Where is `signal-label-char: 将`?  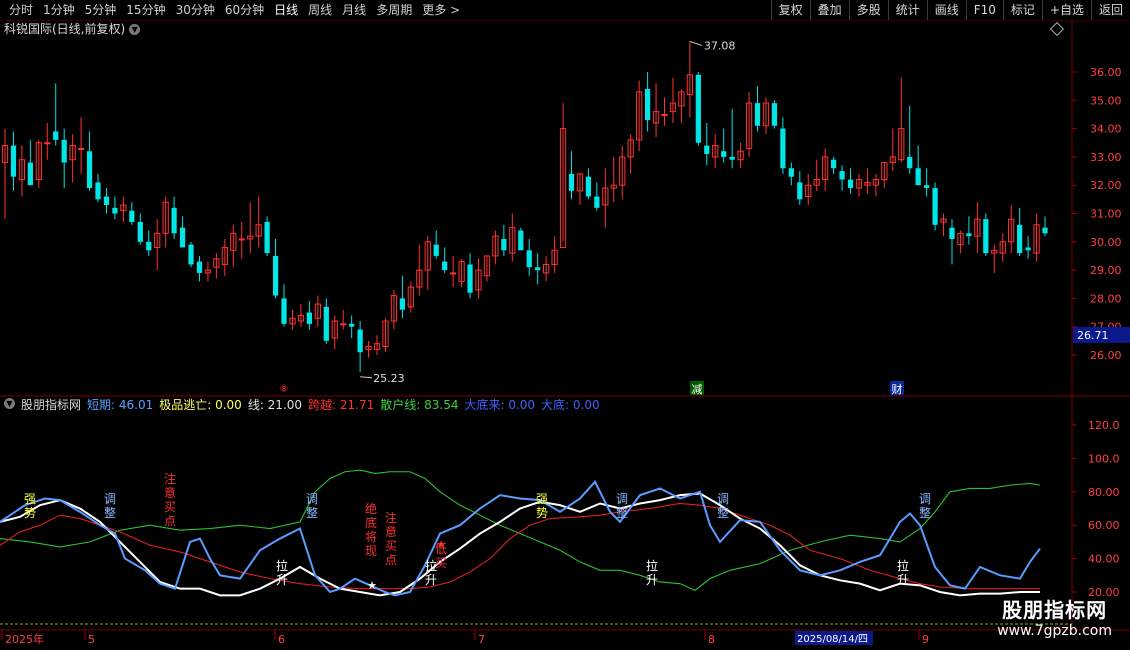 signal-label-char: 将 is located at coordinates (371, 537).